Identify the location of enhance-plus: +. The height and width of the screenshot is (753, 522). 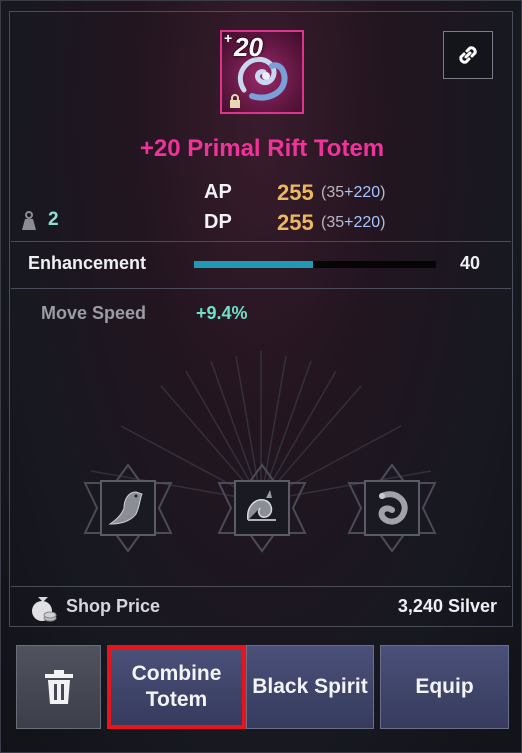
(228, 38).